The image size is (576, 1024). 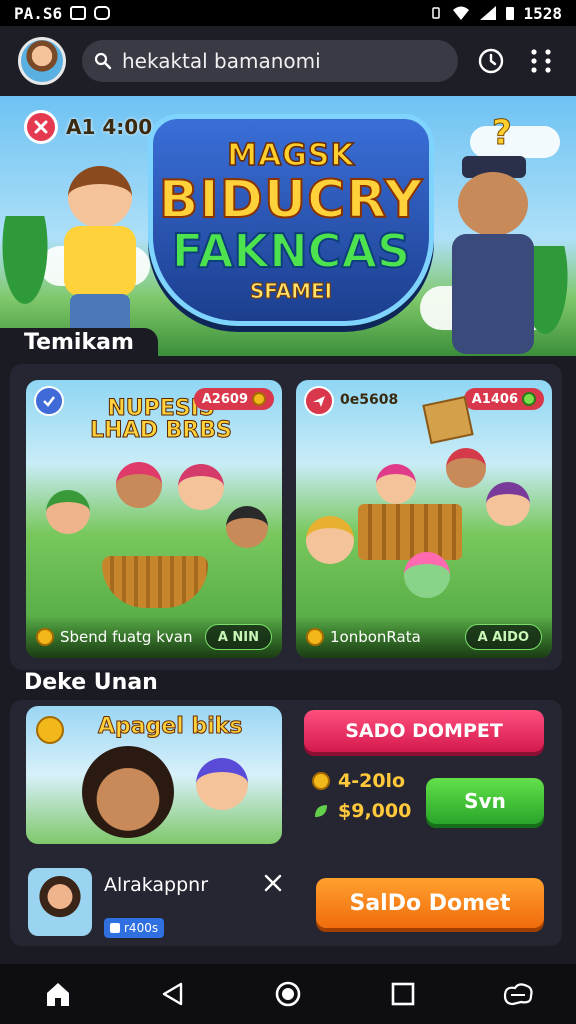 I want to click on card-tag-label: A2609, so click(x=224, y=399).